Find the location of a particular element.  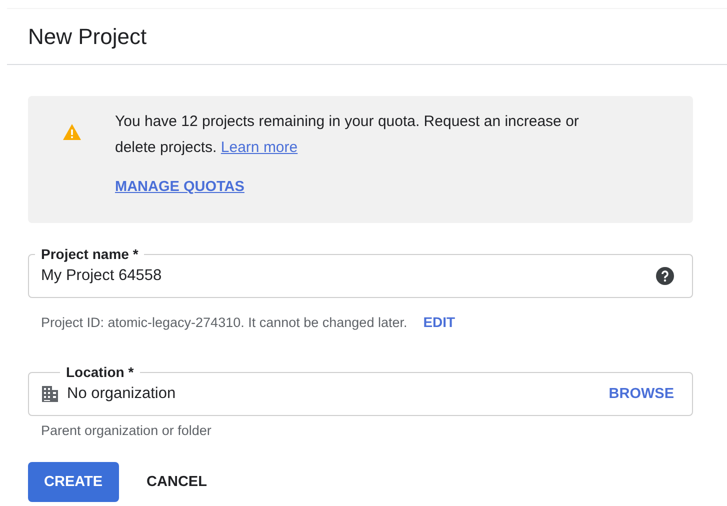

manage-quotas-link: MANAGE QUOTAS is located at coordinates (179, 187).